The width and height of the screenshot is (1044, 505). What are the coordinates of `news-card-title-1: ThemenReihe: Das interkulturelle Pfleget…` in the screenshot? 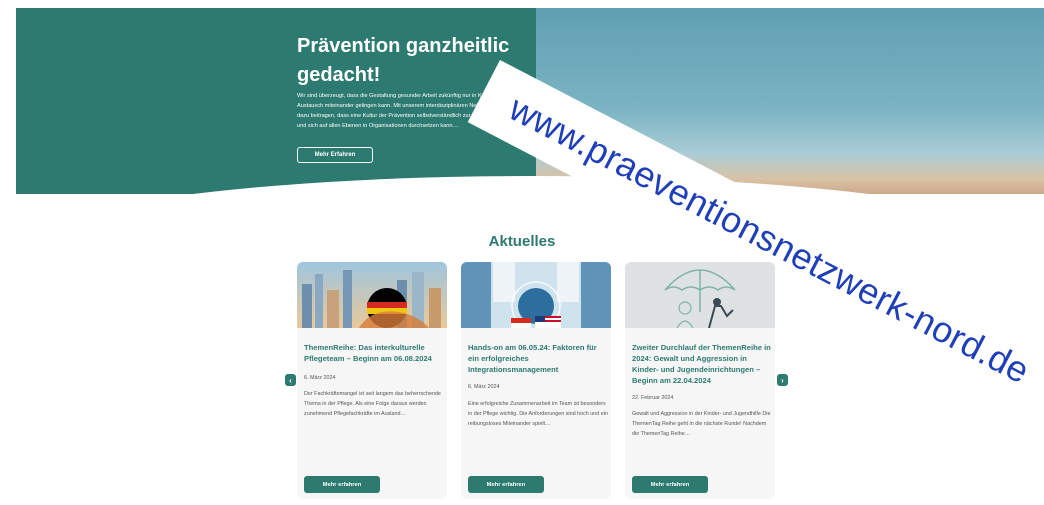 It's located at (374, 353).